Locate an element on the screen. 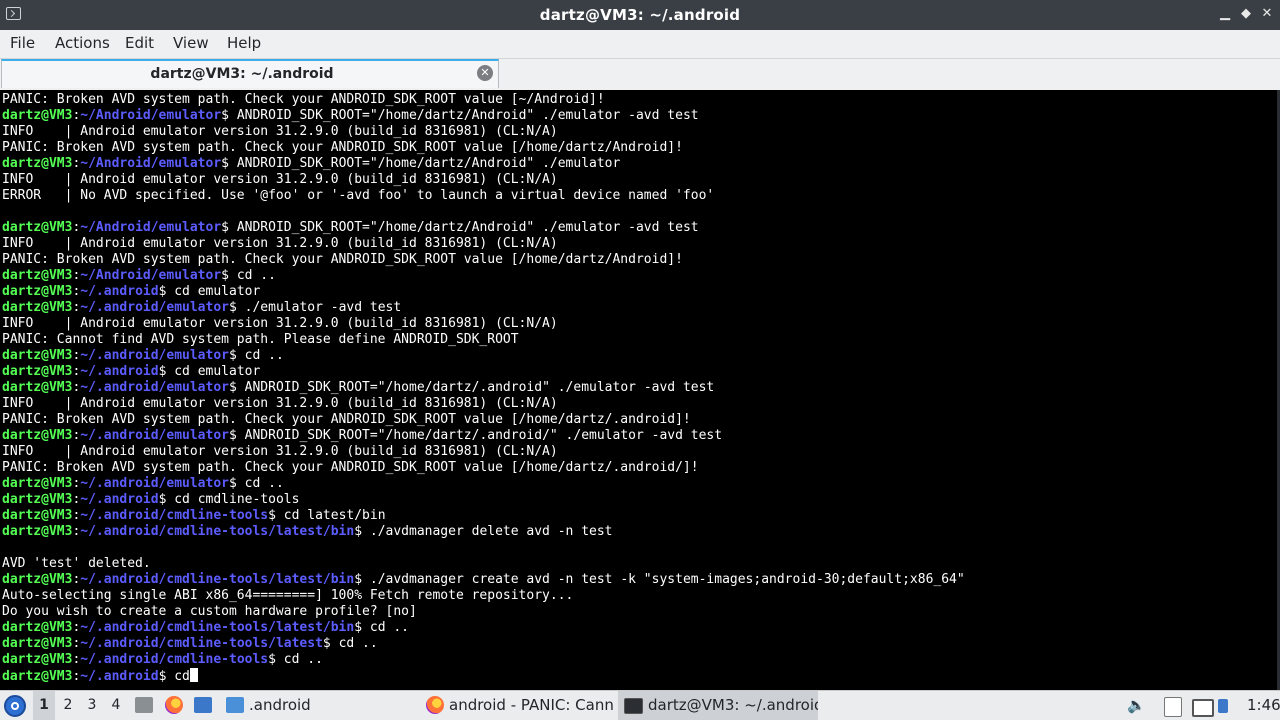 The image size is (1280, 720). clipboard-icon is located at coordinates (1173, 707).